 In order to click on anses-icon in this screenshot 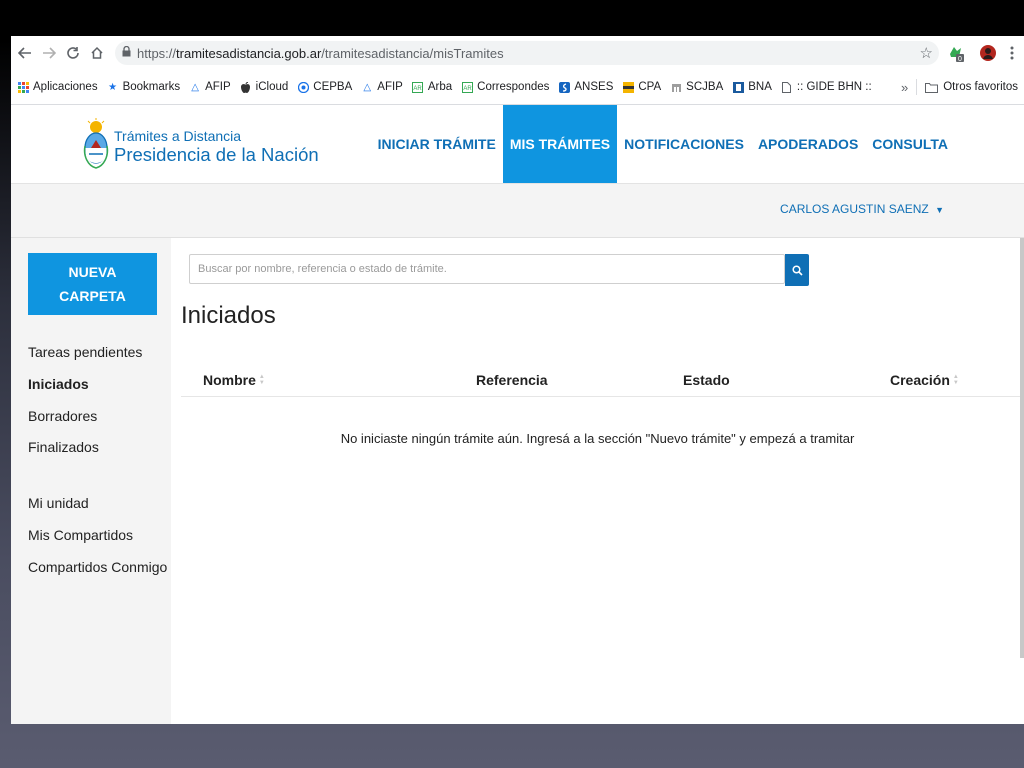, I will do `click(564, 87)`.